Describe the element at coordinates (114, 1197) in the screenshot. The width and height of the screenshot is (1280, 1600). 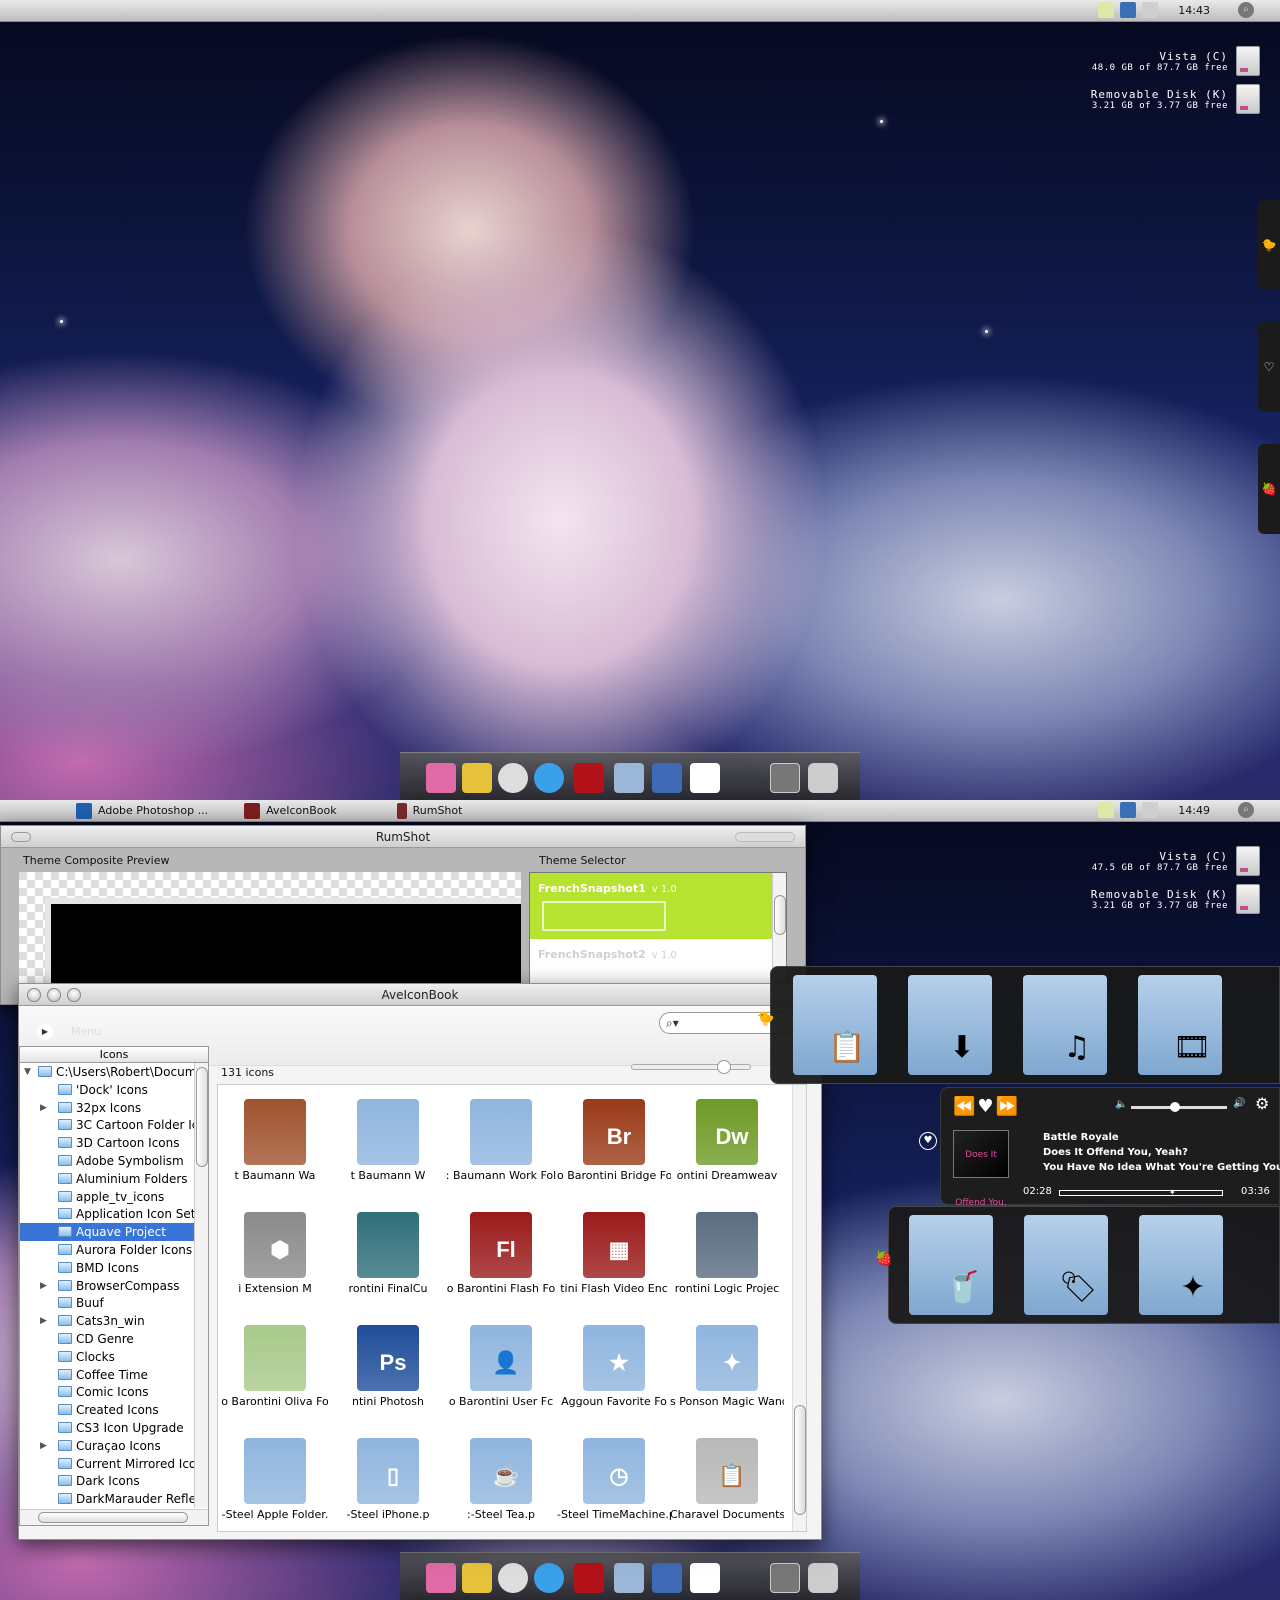
I see `tree-item: apple_tv_icons` at that location.